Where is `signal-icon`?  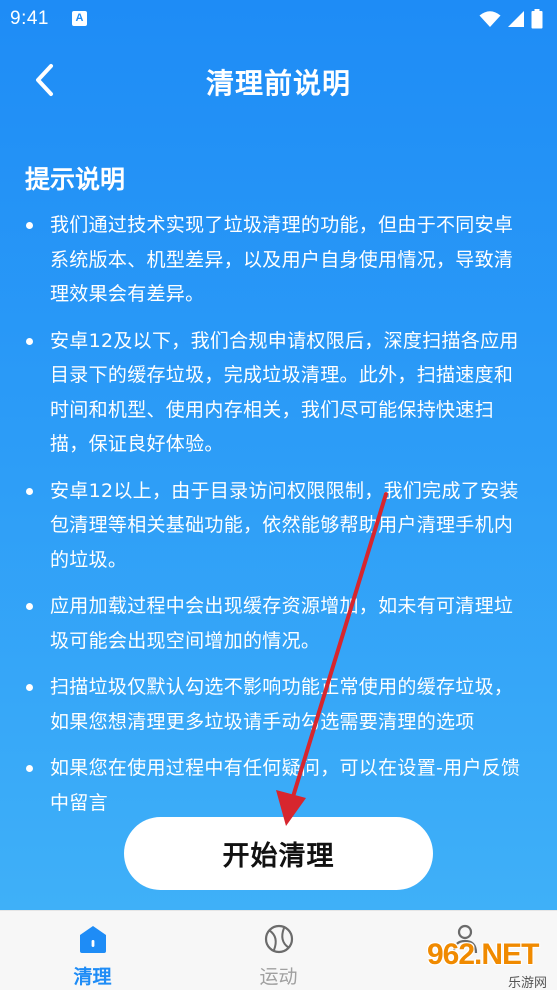
signal-icon is located at coordinates (516, 19).